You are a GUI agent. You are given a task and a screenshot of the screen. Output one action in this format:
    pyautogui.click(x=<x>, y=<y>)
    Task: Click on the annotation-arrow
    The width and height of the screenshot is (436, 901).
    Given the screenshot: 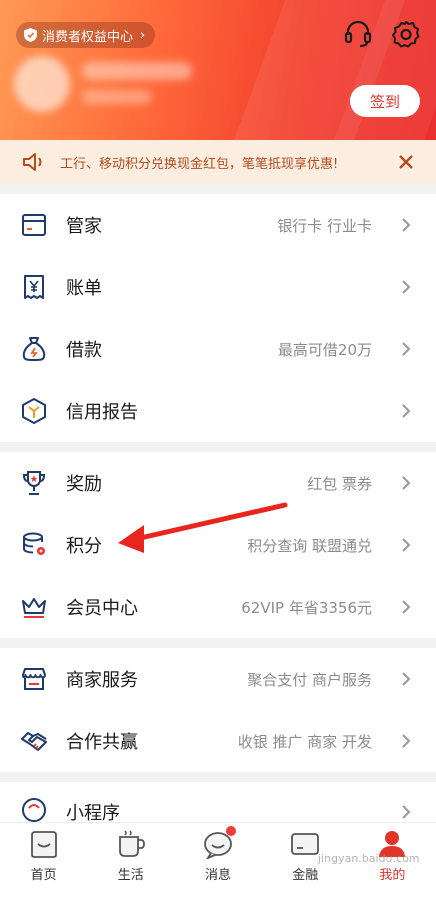 What is the action you would take?
    pyautogui.click(x=203, y=527)
    